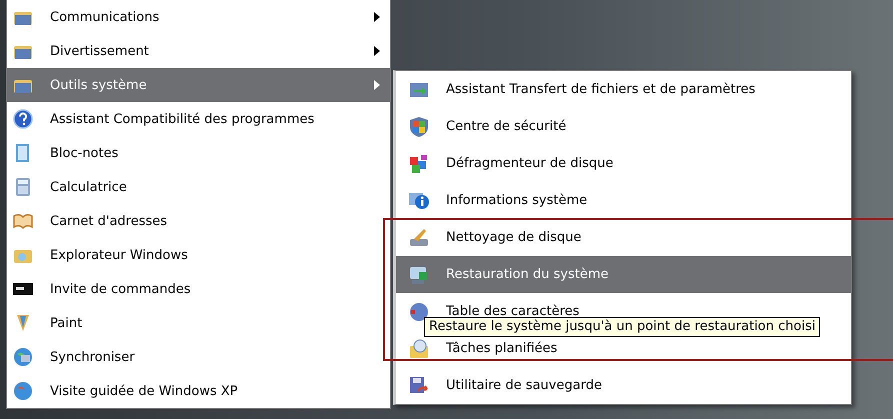  What do you see at coordinates (623, 385) in the screenshot?
I see `menu-item: Utilitaire de sauvegarde` at bounding box center [623, 385].